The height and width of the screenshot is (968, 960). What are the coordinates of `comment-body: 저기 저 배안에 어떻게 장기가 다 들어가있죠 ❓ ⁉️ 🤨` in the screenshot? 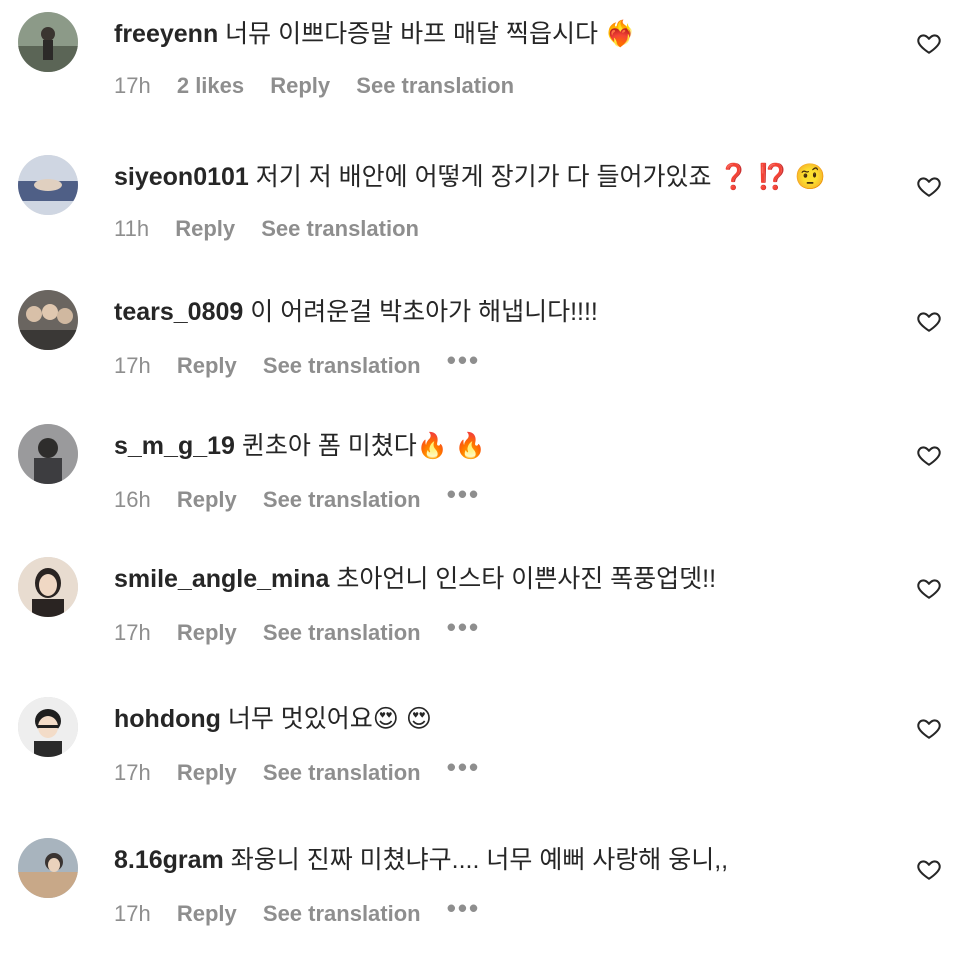 It's located at (540, 177).